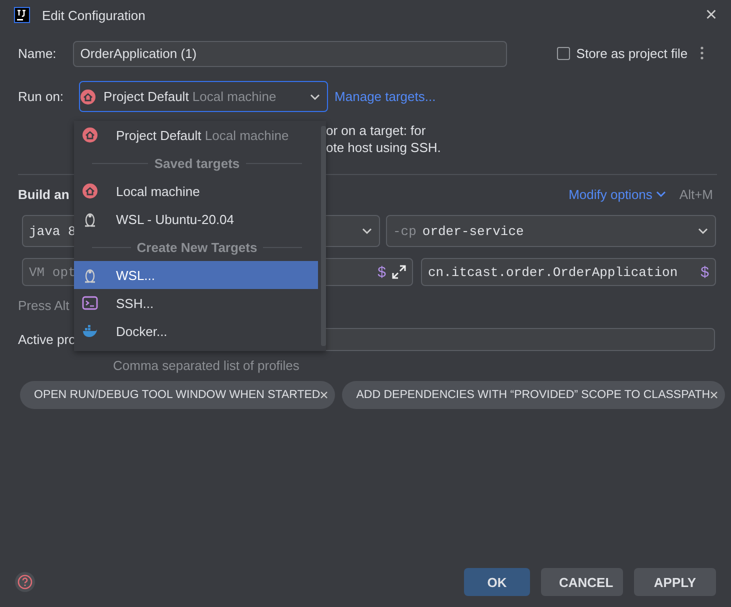 The width and height of the screenshot is (731, 607). What do you see at coordinates (323, 236) in the screenshot?
I see `scrollbar` at bounding box center [323, 236].